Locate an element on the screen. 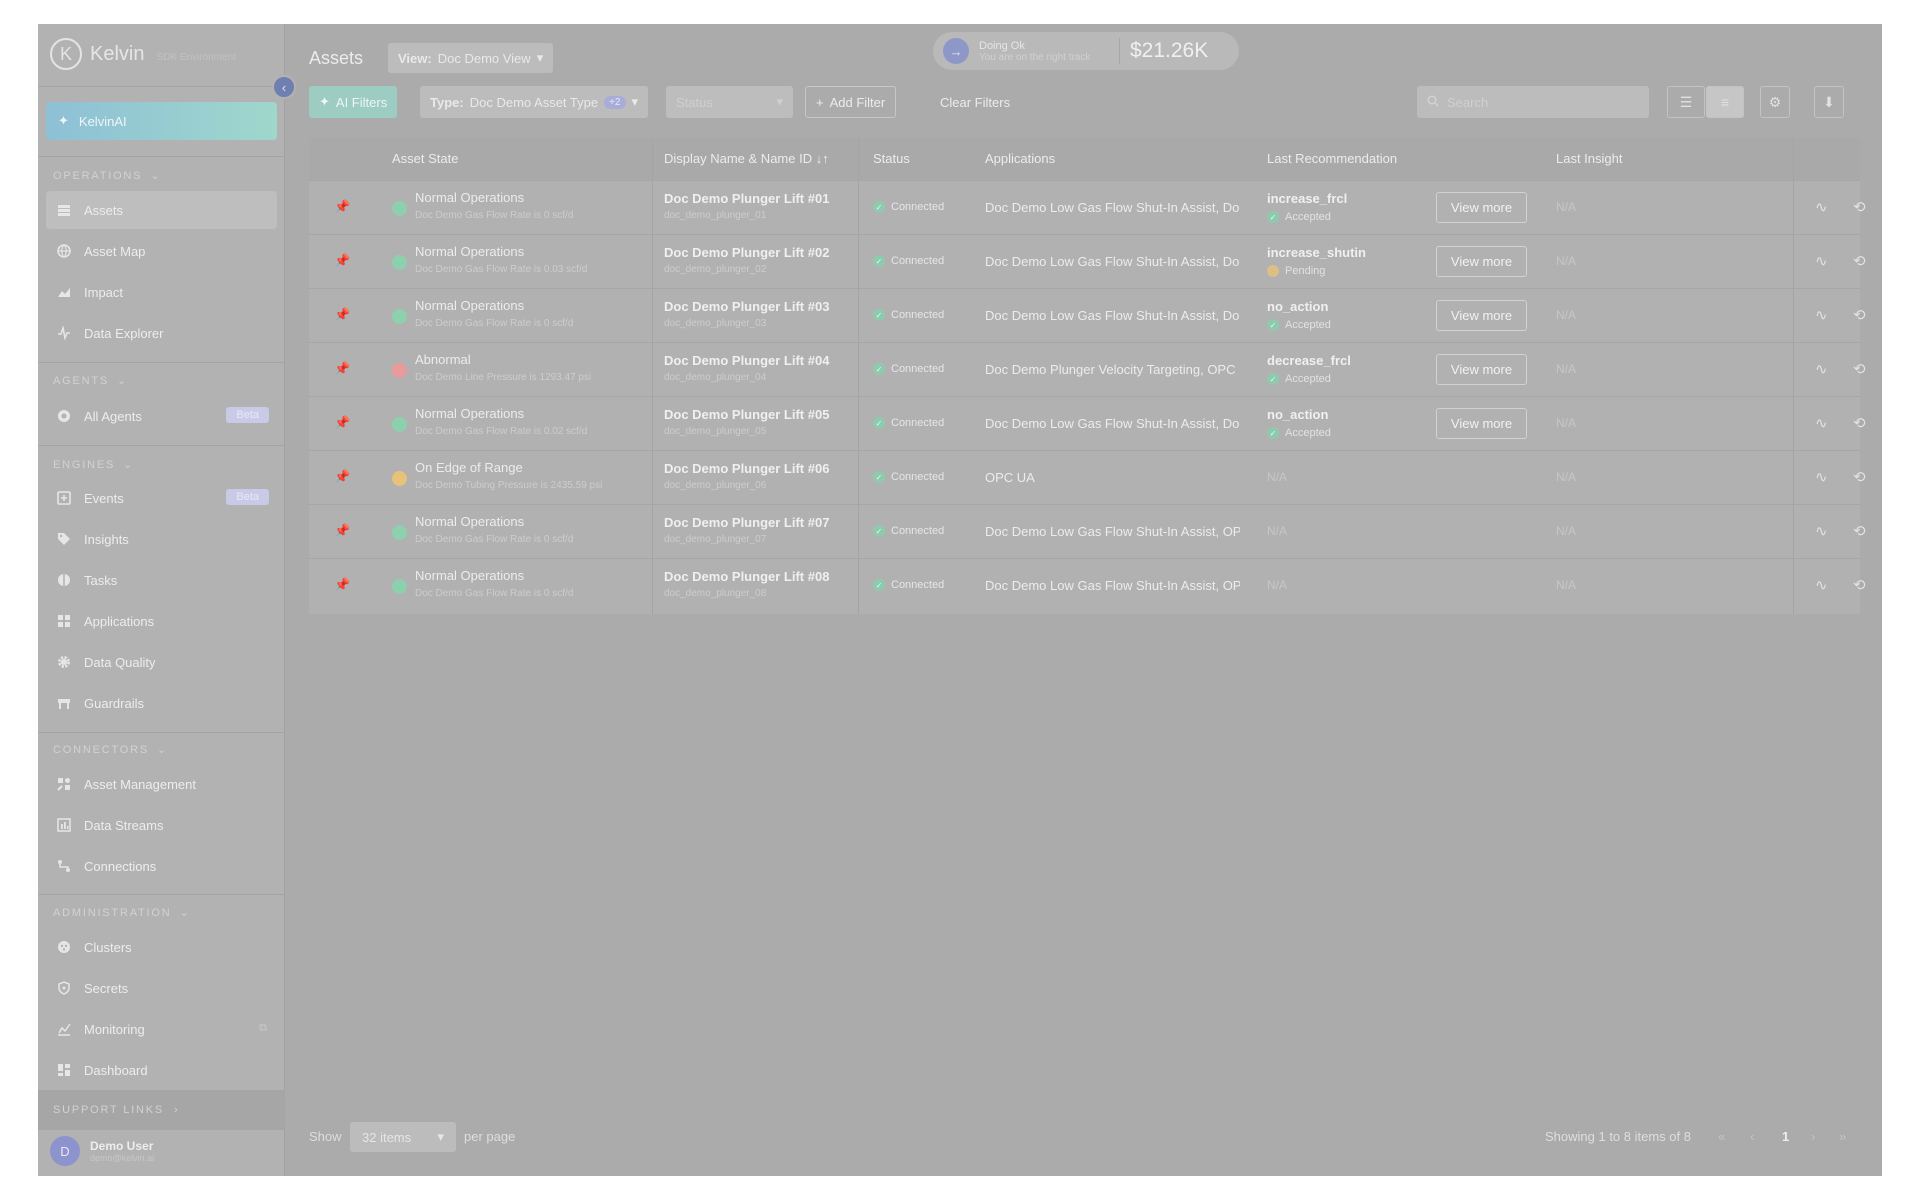  section-agents-header: AGENTS ⌄ is located at coordinates (90, 381).